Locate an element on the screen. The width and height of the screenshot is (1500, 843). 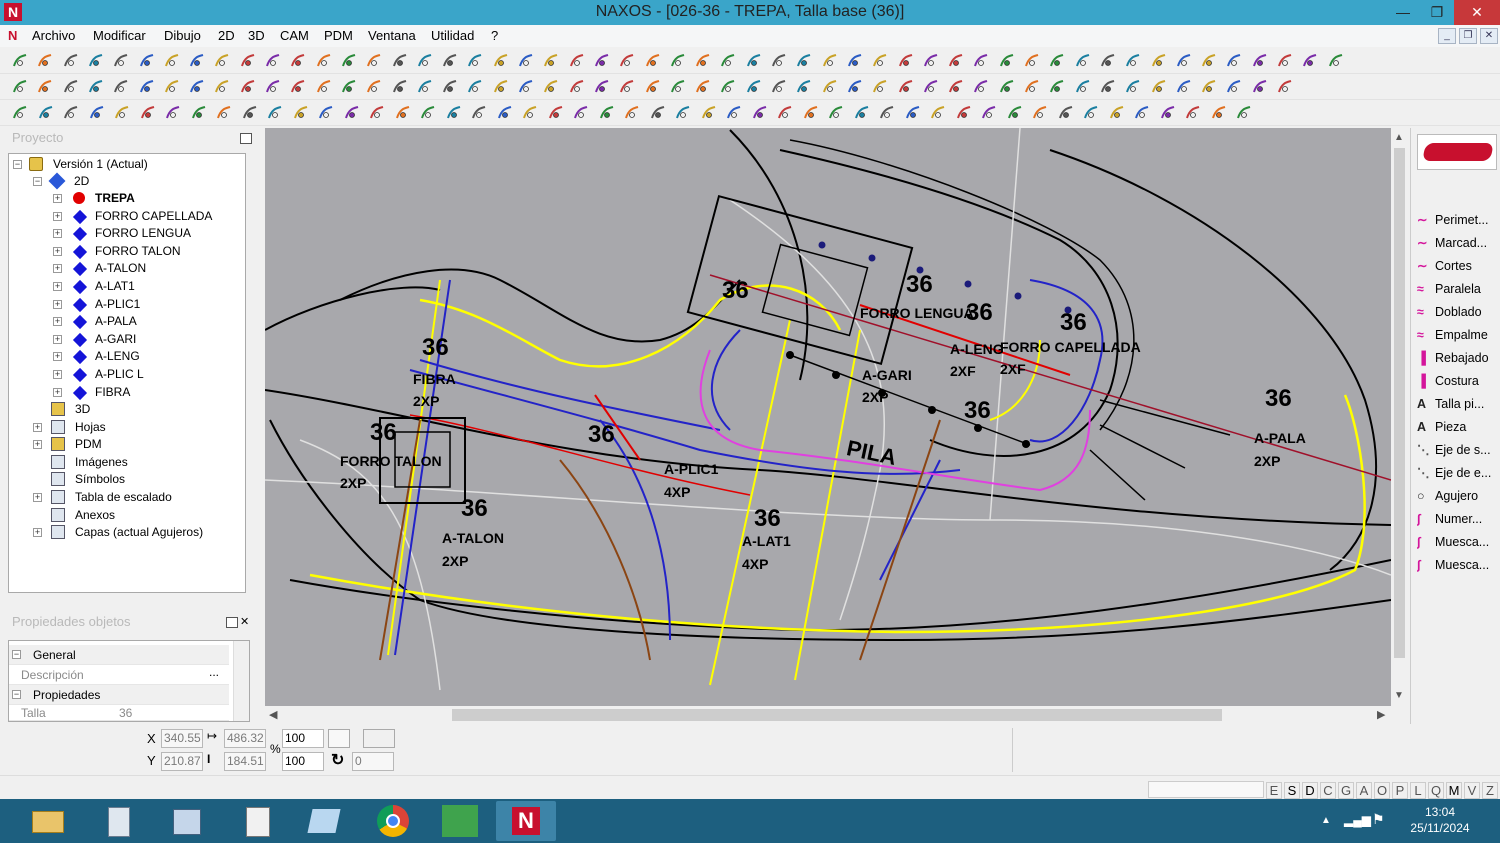
calculator-icon is located at coordinates (118, 821).